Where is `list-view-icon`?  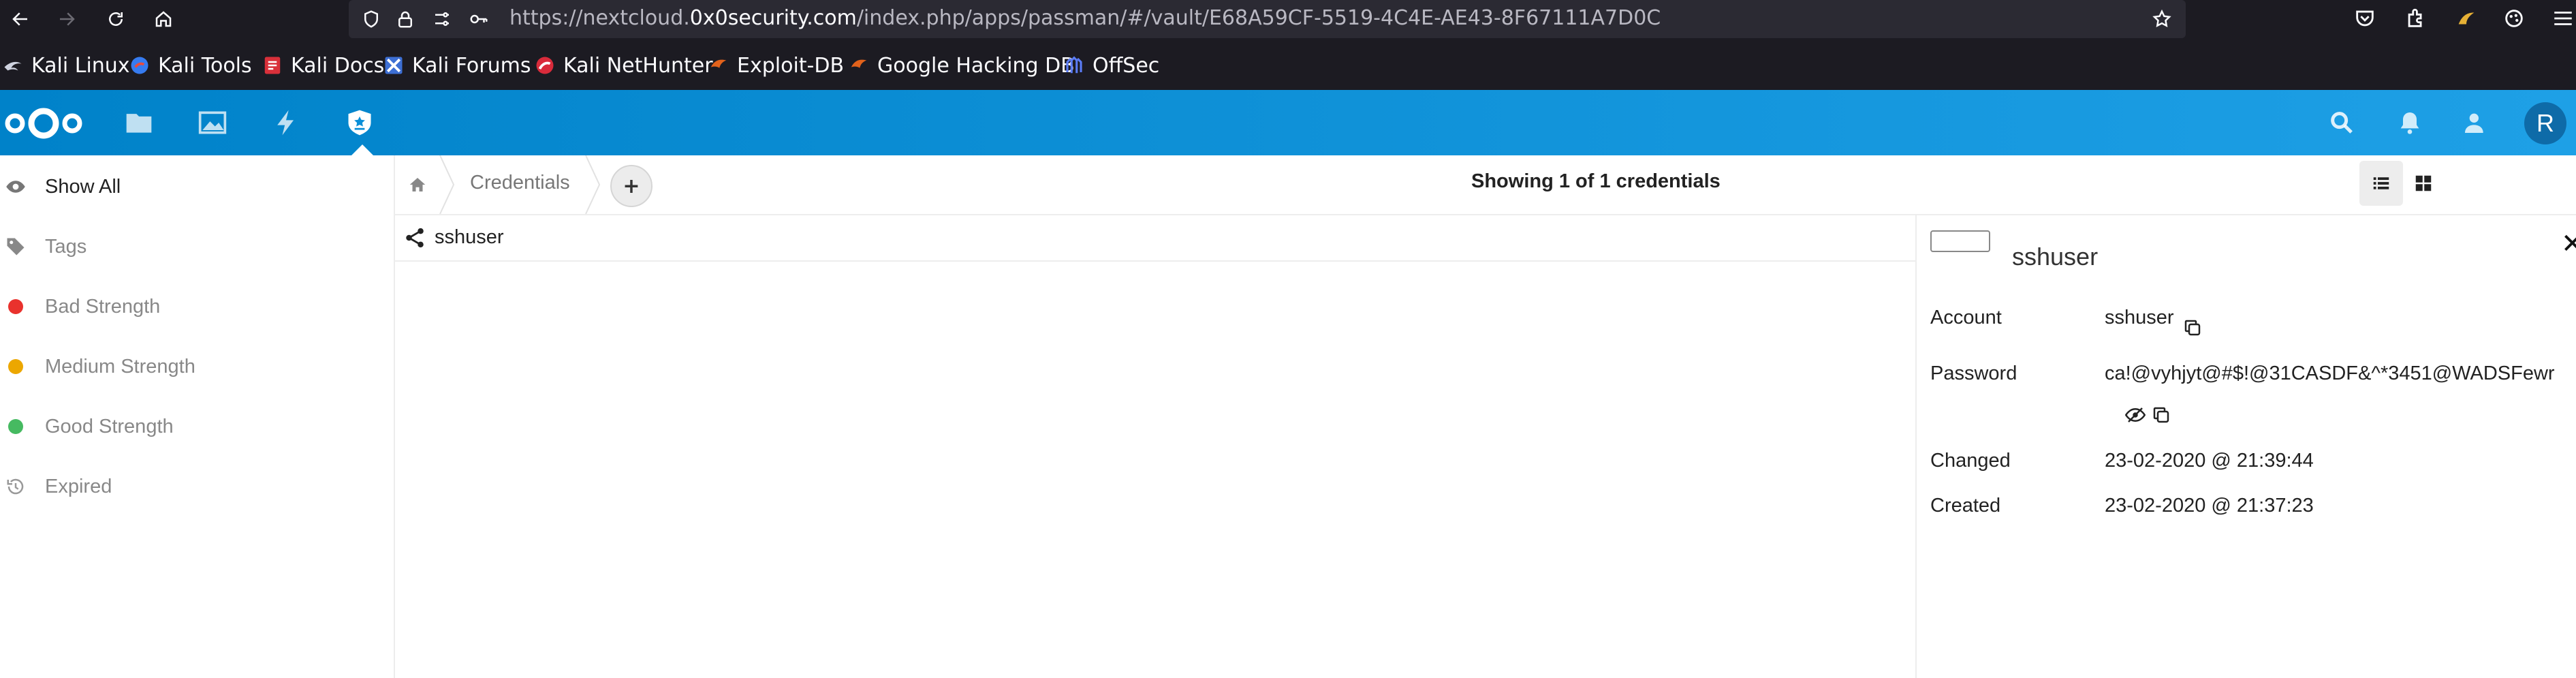
list-view-icon is located at coordinates (2381, 183).